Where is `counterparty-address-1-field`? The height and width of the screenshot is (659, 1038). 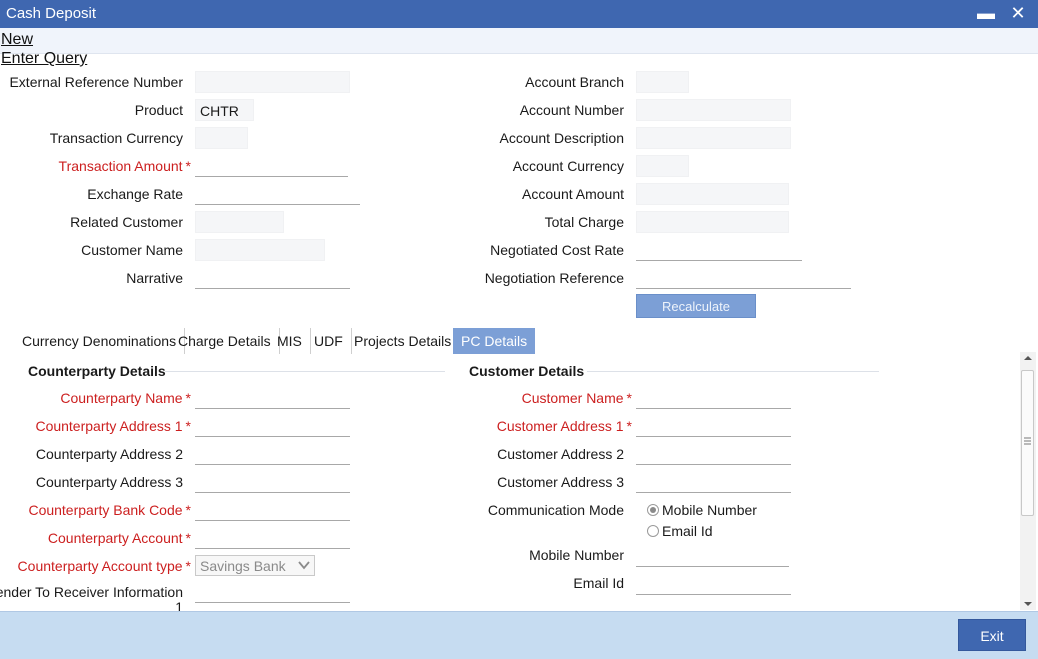 counterparty-address-1-field is located at coordinates (272, 426).